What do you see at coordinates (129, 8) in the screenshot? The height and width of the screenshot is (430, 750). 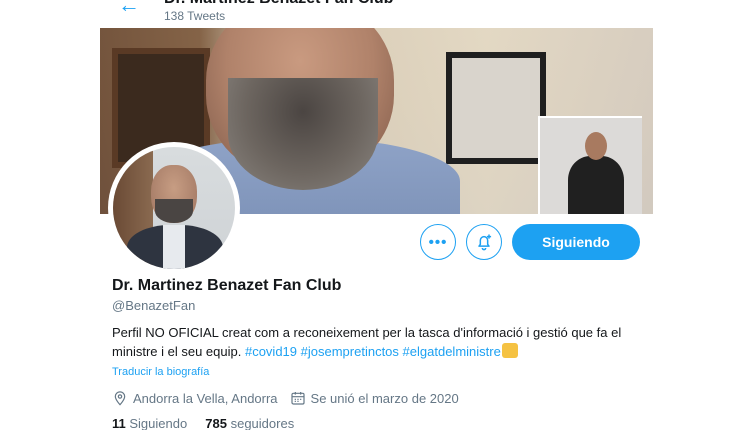 I see `back-arrow-icon: ←` at bounding box center [129, 8].